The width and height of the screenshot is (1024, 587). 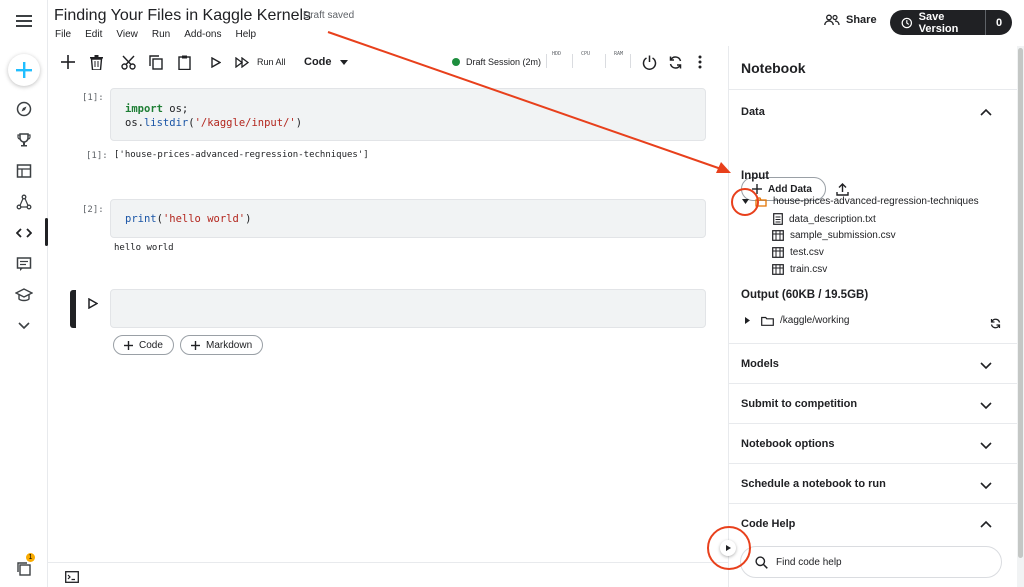 What do you see at coordinates (526, 101) in the screenshot?
I see `annotation-arrow-line` at bounding box center [526, 101].